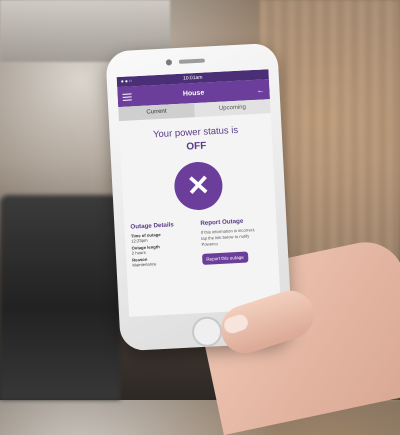  What do you see at coordinates (127, 96) in the screenshot?
I see `hamburger-icon` at bounding box center [127, 96].